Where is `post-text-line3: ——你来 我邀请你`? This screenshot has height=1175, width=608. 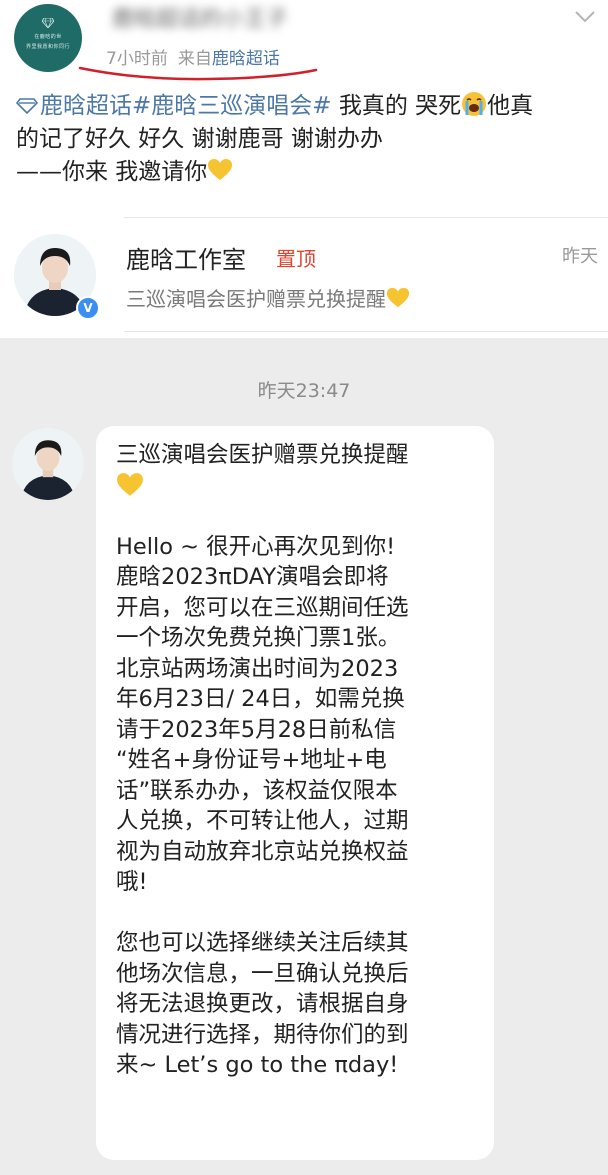
post-text-line3: ——你来 我邀请你 is located at coordinates (112, 172).